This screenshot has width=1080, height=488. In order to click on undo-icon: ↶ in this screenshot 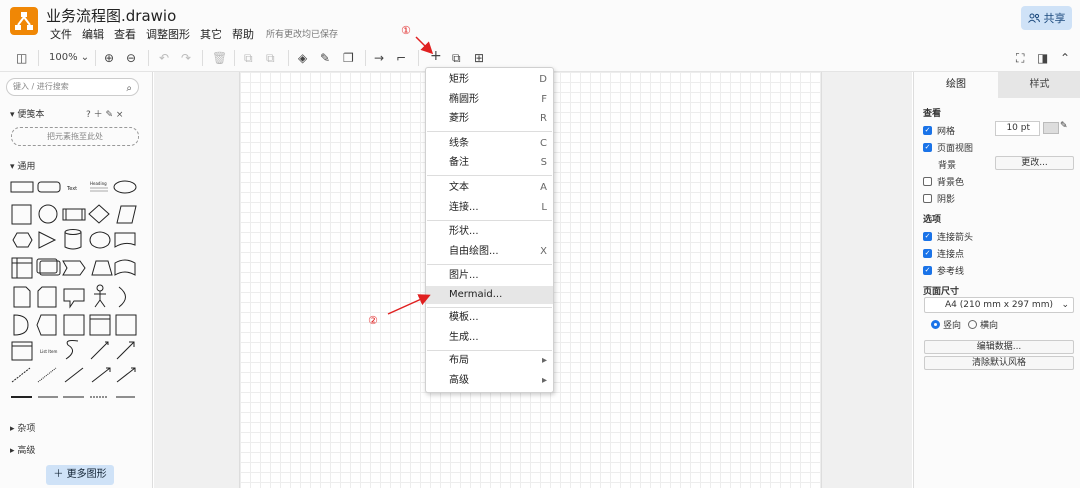, I will do `click(164, 58)`.